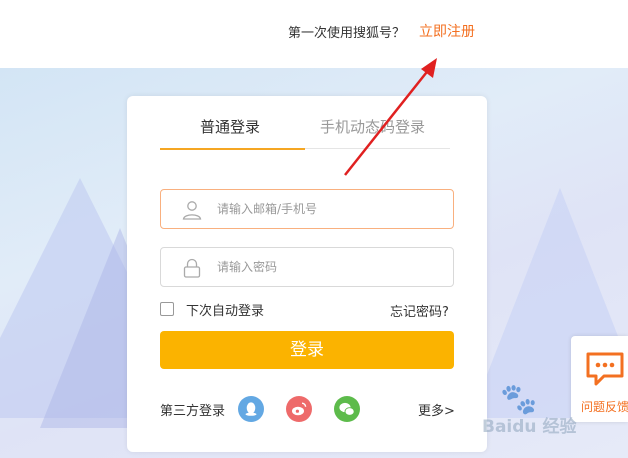 The height and width of the screenshot is (458, 628). I want to click on remember-me-label: 下次自动登录, so click(225, 309).